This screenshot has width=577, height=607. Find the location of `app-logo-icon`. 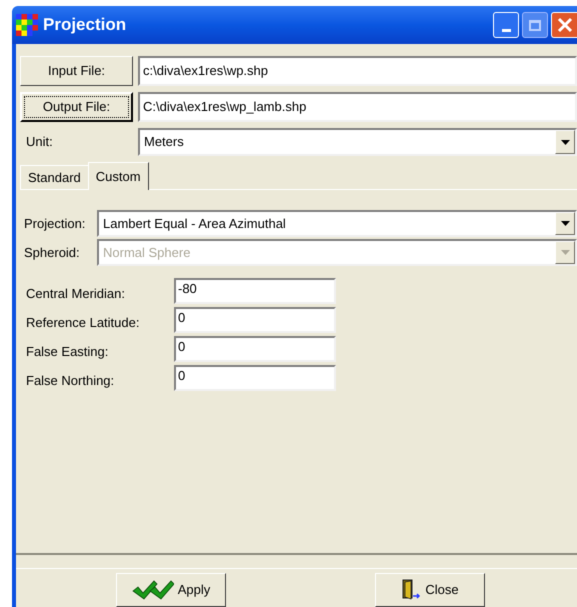

app-logo-icon is located at coordinates (27, 25).